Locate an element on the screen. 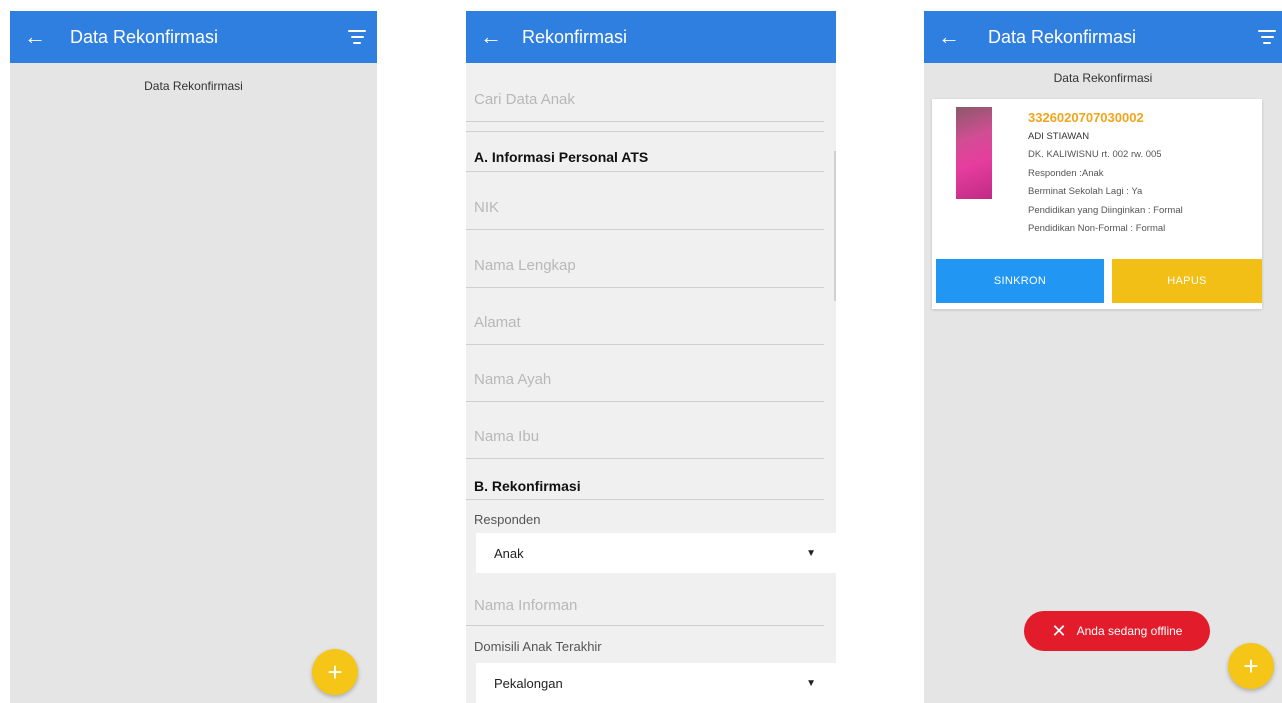  domisili-label: Domisili Anak Terakhir is located at coordinates (538, 646).